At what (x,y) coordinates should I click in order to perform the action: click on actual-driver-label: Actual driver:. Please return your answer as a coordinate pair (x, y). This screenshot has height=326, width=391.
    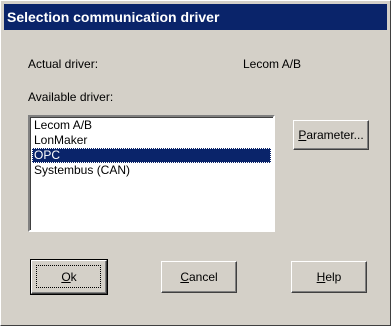
    Looking at the image, I should click on (63, 64).